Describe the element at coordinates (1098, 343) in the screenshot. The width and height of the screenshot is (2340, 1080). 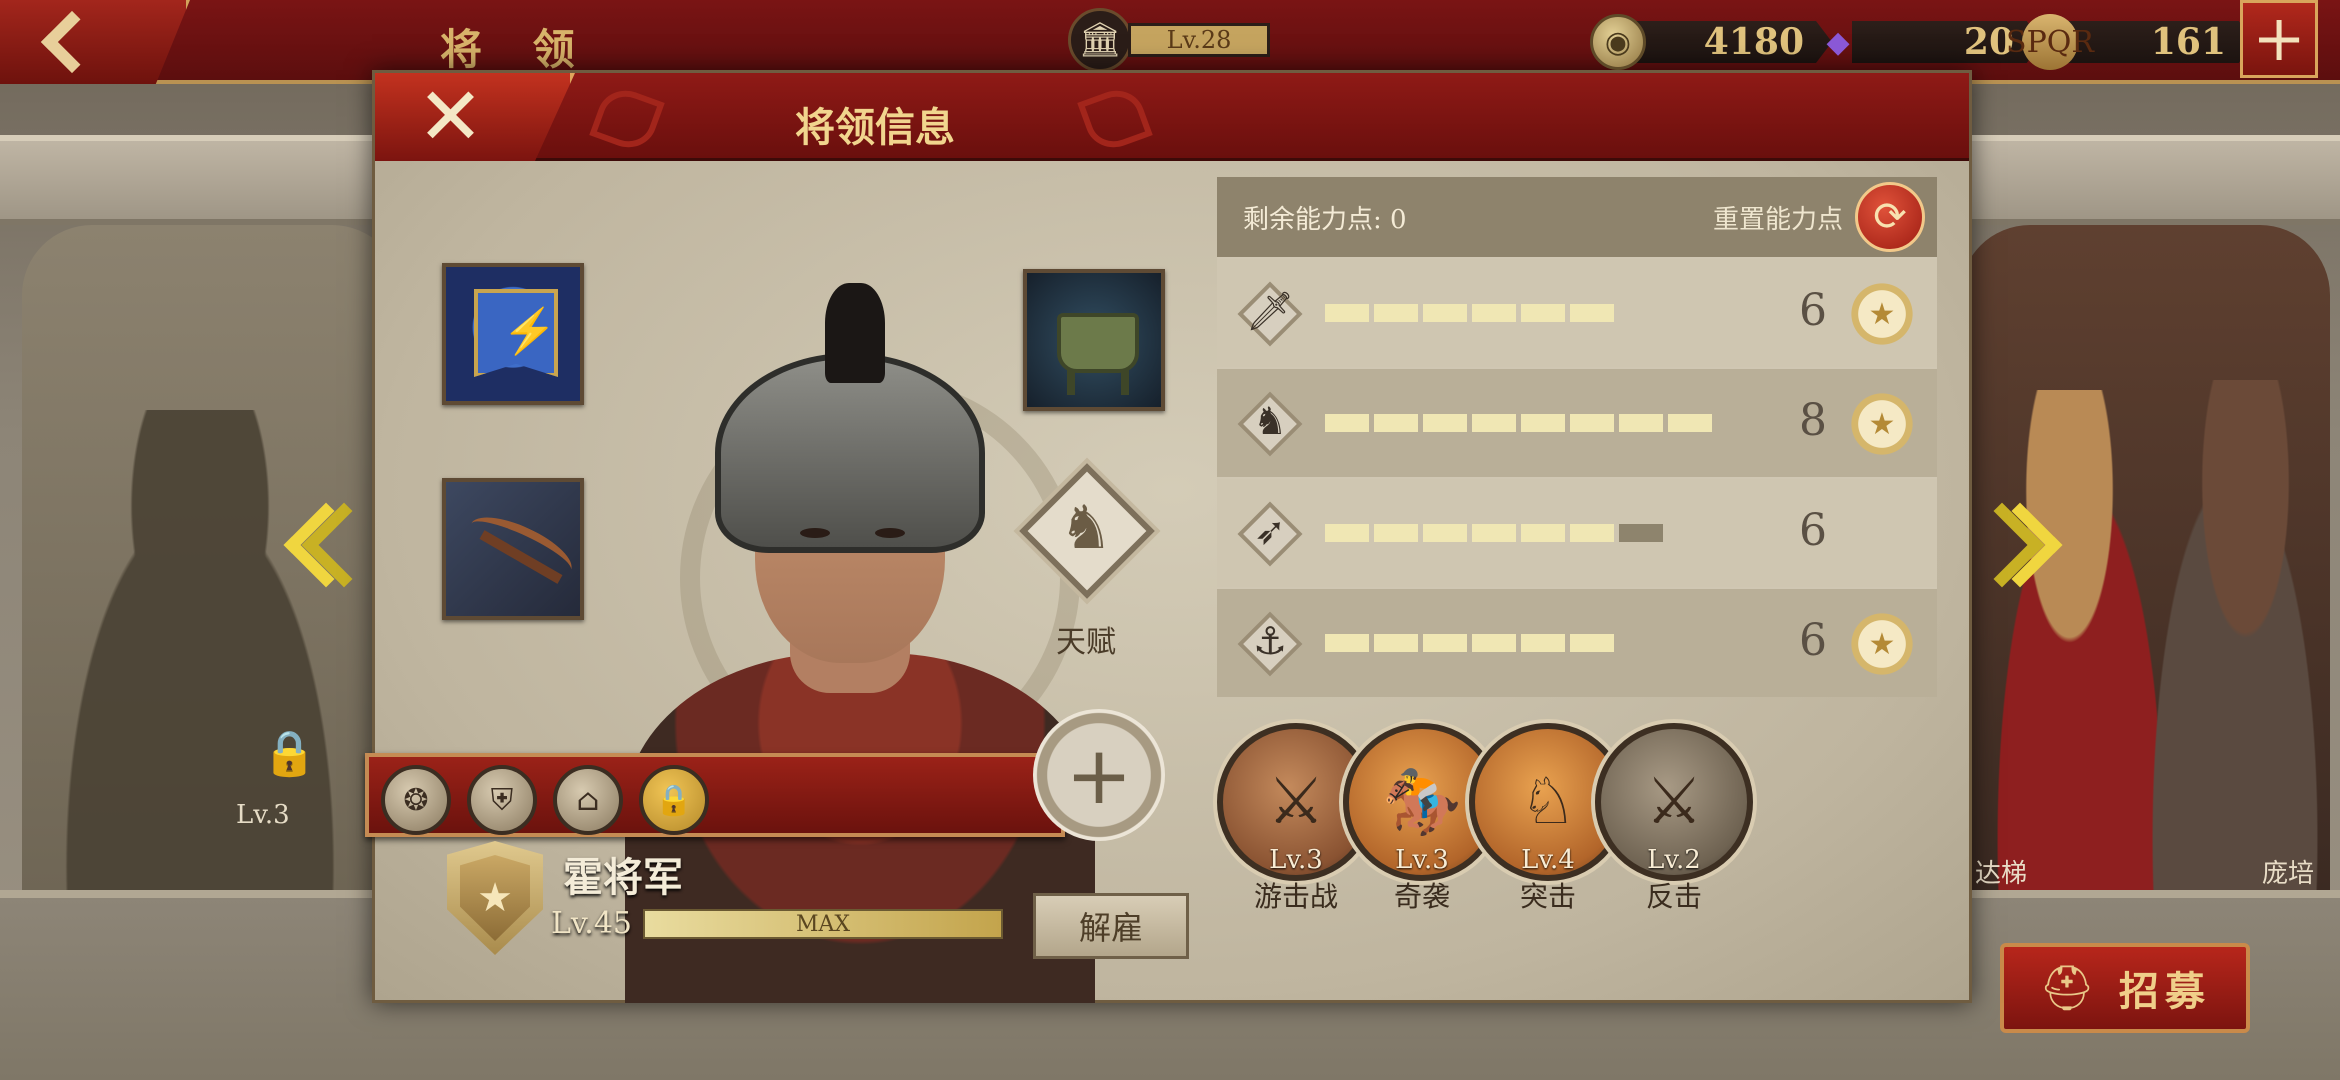
I see `bronze-cauldron-icon` at that location.